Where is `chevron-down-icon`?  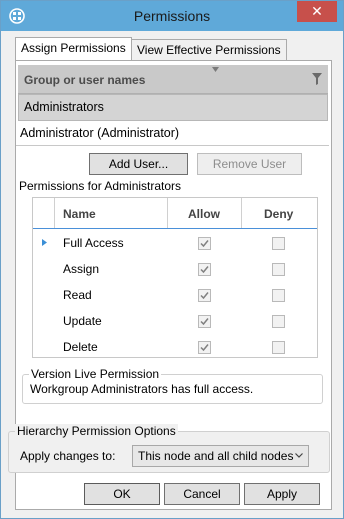
chevron-down-icon is located at coordinates (299, 455).